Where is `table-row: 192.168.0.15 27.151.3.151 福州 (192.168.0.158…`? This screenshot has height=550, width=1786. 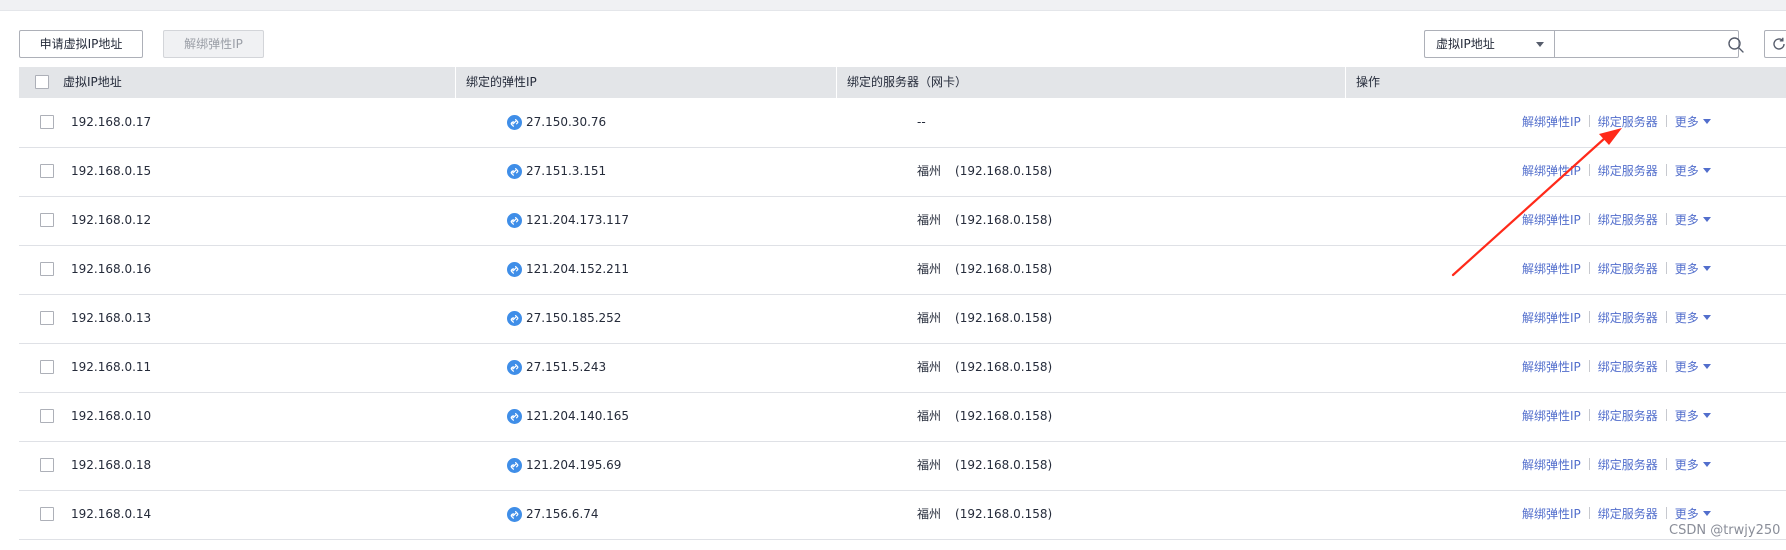 table-row: 192.168.0.15 27.151.3.151 福州 (192.168.0.158… is located at coordinates (902, 172).